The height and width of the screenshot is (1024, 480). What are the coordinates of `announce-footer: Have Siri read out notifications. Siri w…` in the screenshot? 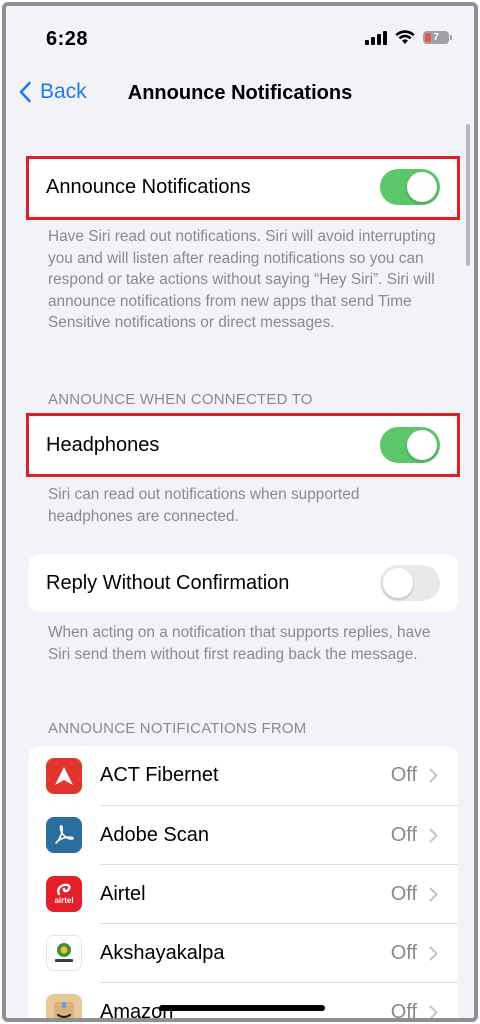 It's located at (242, 280).